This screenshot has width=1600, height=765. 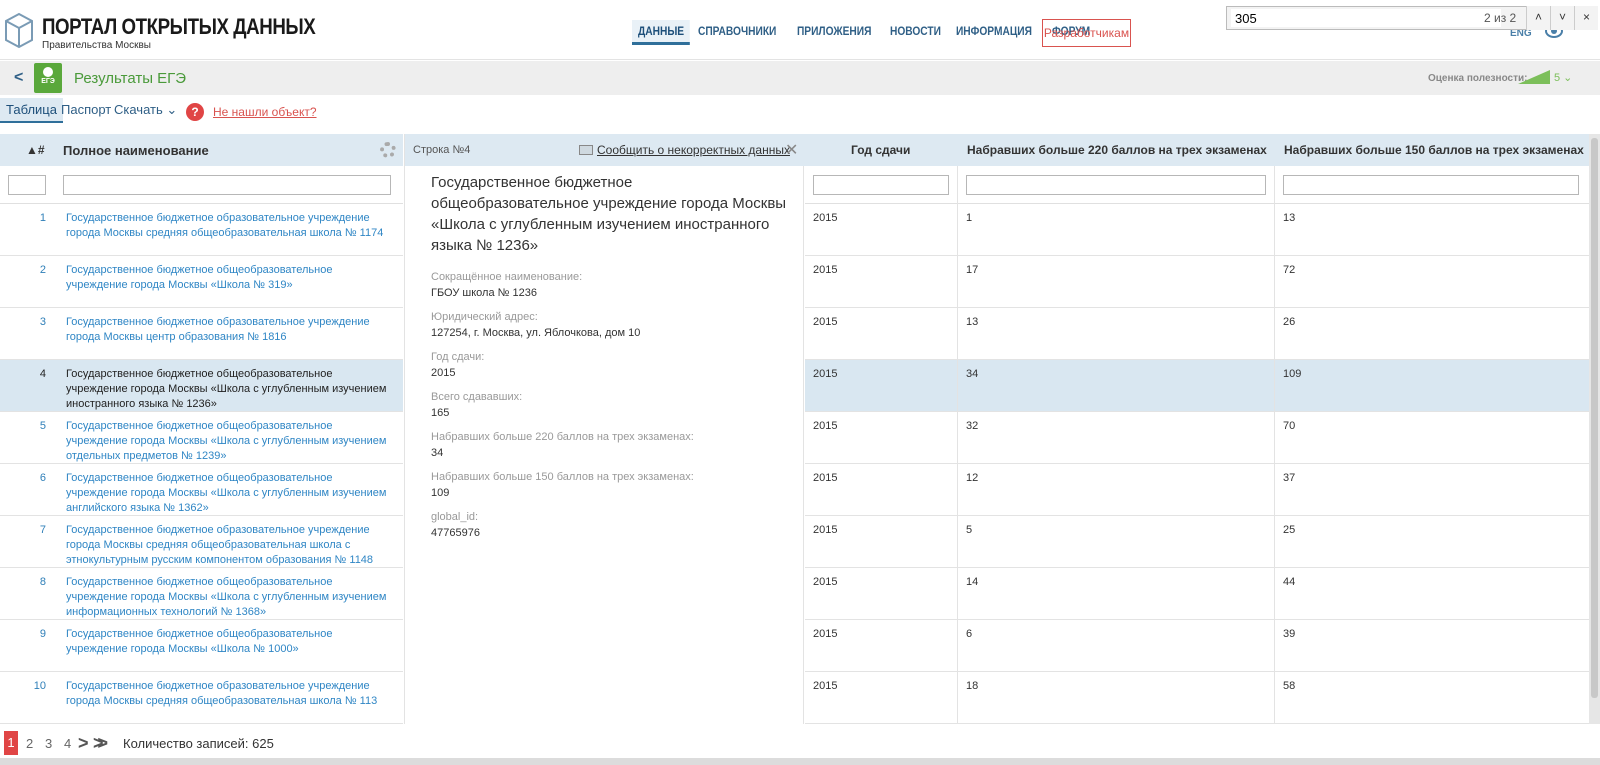 I want to click on row-num: 2, so click(x=42, y=270).